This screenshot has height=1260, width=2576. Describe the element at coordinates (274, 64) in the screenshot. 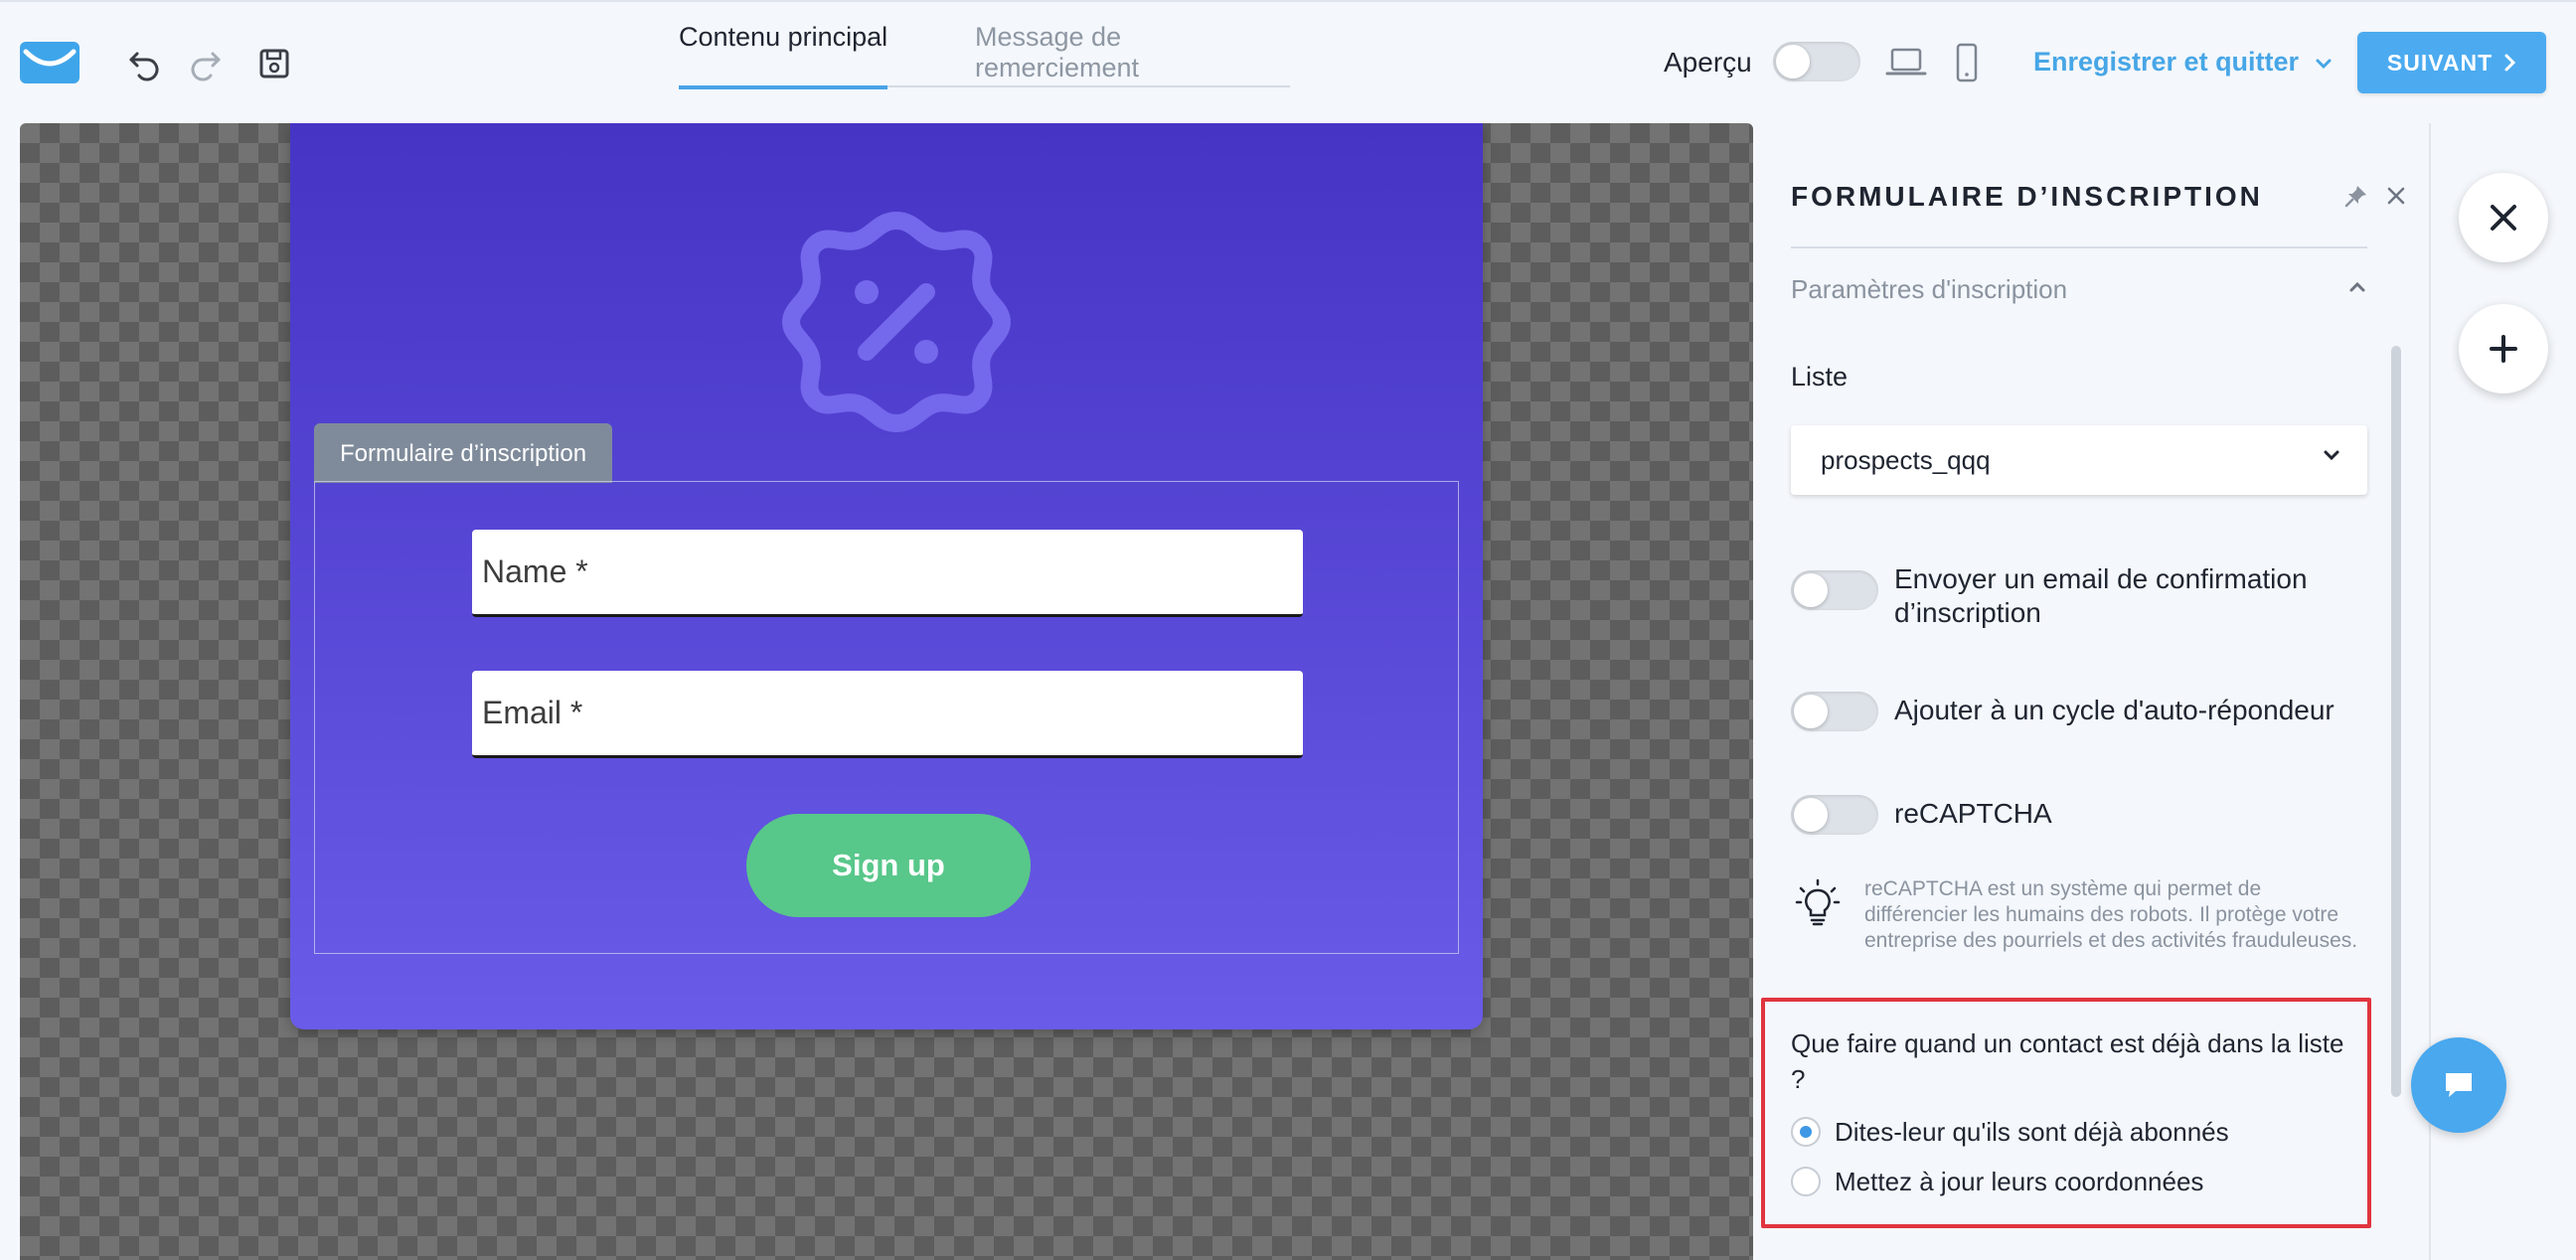

I see `save-icon` at that location.